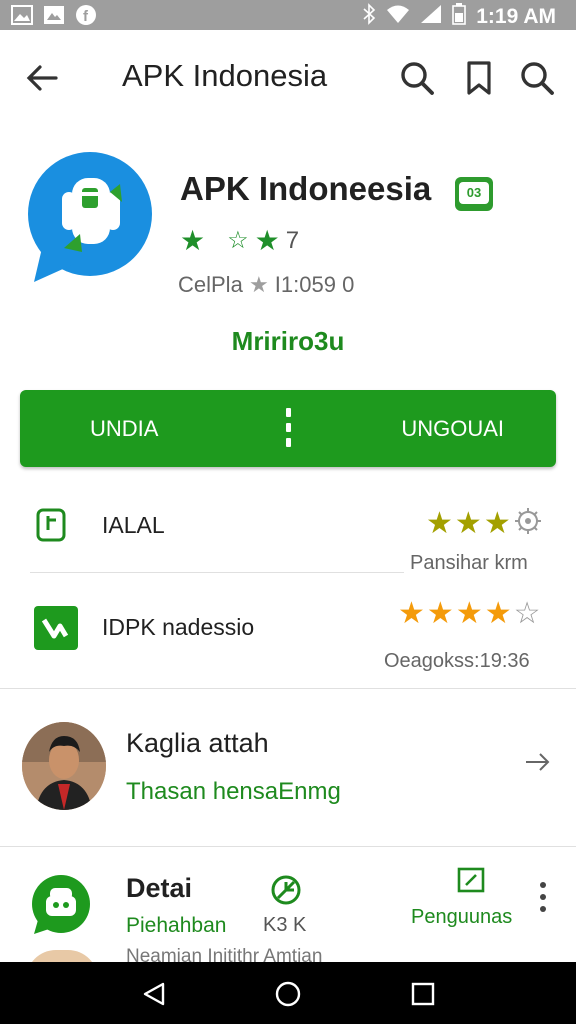  Describe the element at coordinates (61, 905) in the screenshot. I see `chat-robot-icon` at that location.